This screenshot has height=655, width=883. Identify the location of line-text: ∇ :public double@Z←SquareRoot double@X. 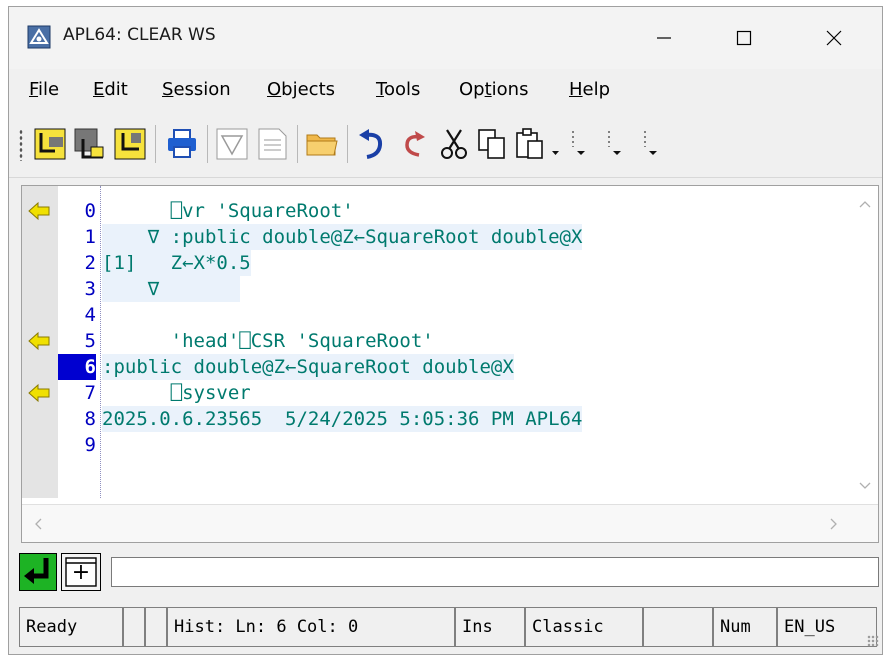
(342, 237).